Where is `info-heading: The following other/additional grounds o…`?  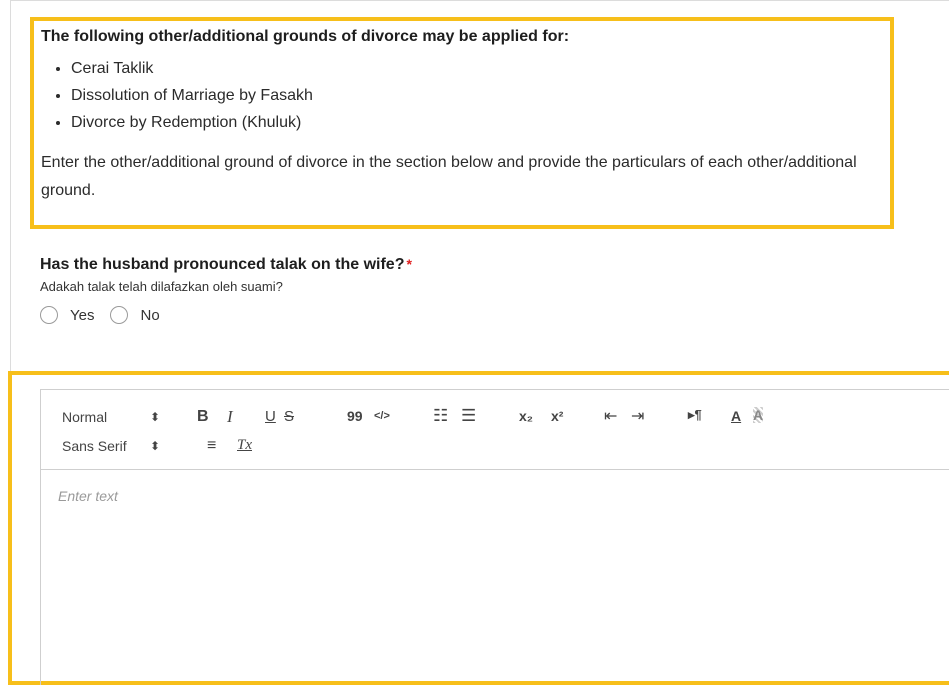
info-heading: The following other/additional grounds o… is located at coordinates (305, 36).